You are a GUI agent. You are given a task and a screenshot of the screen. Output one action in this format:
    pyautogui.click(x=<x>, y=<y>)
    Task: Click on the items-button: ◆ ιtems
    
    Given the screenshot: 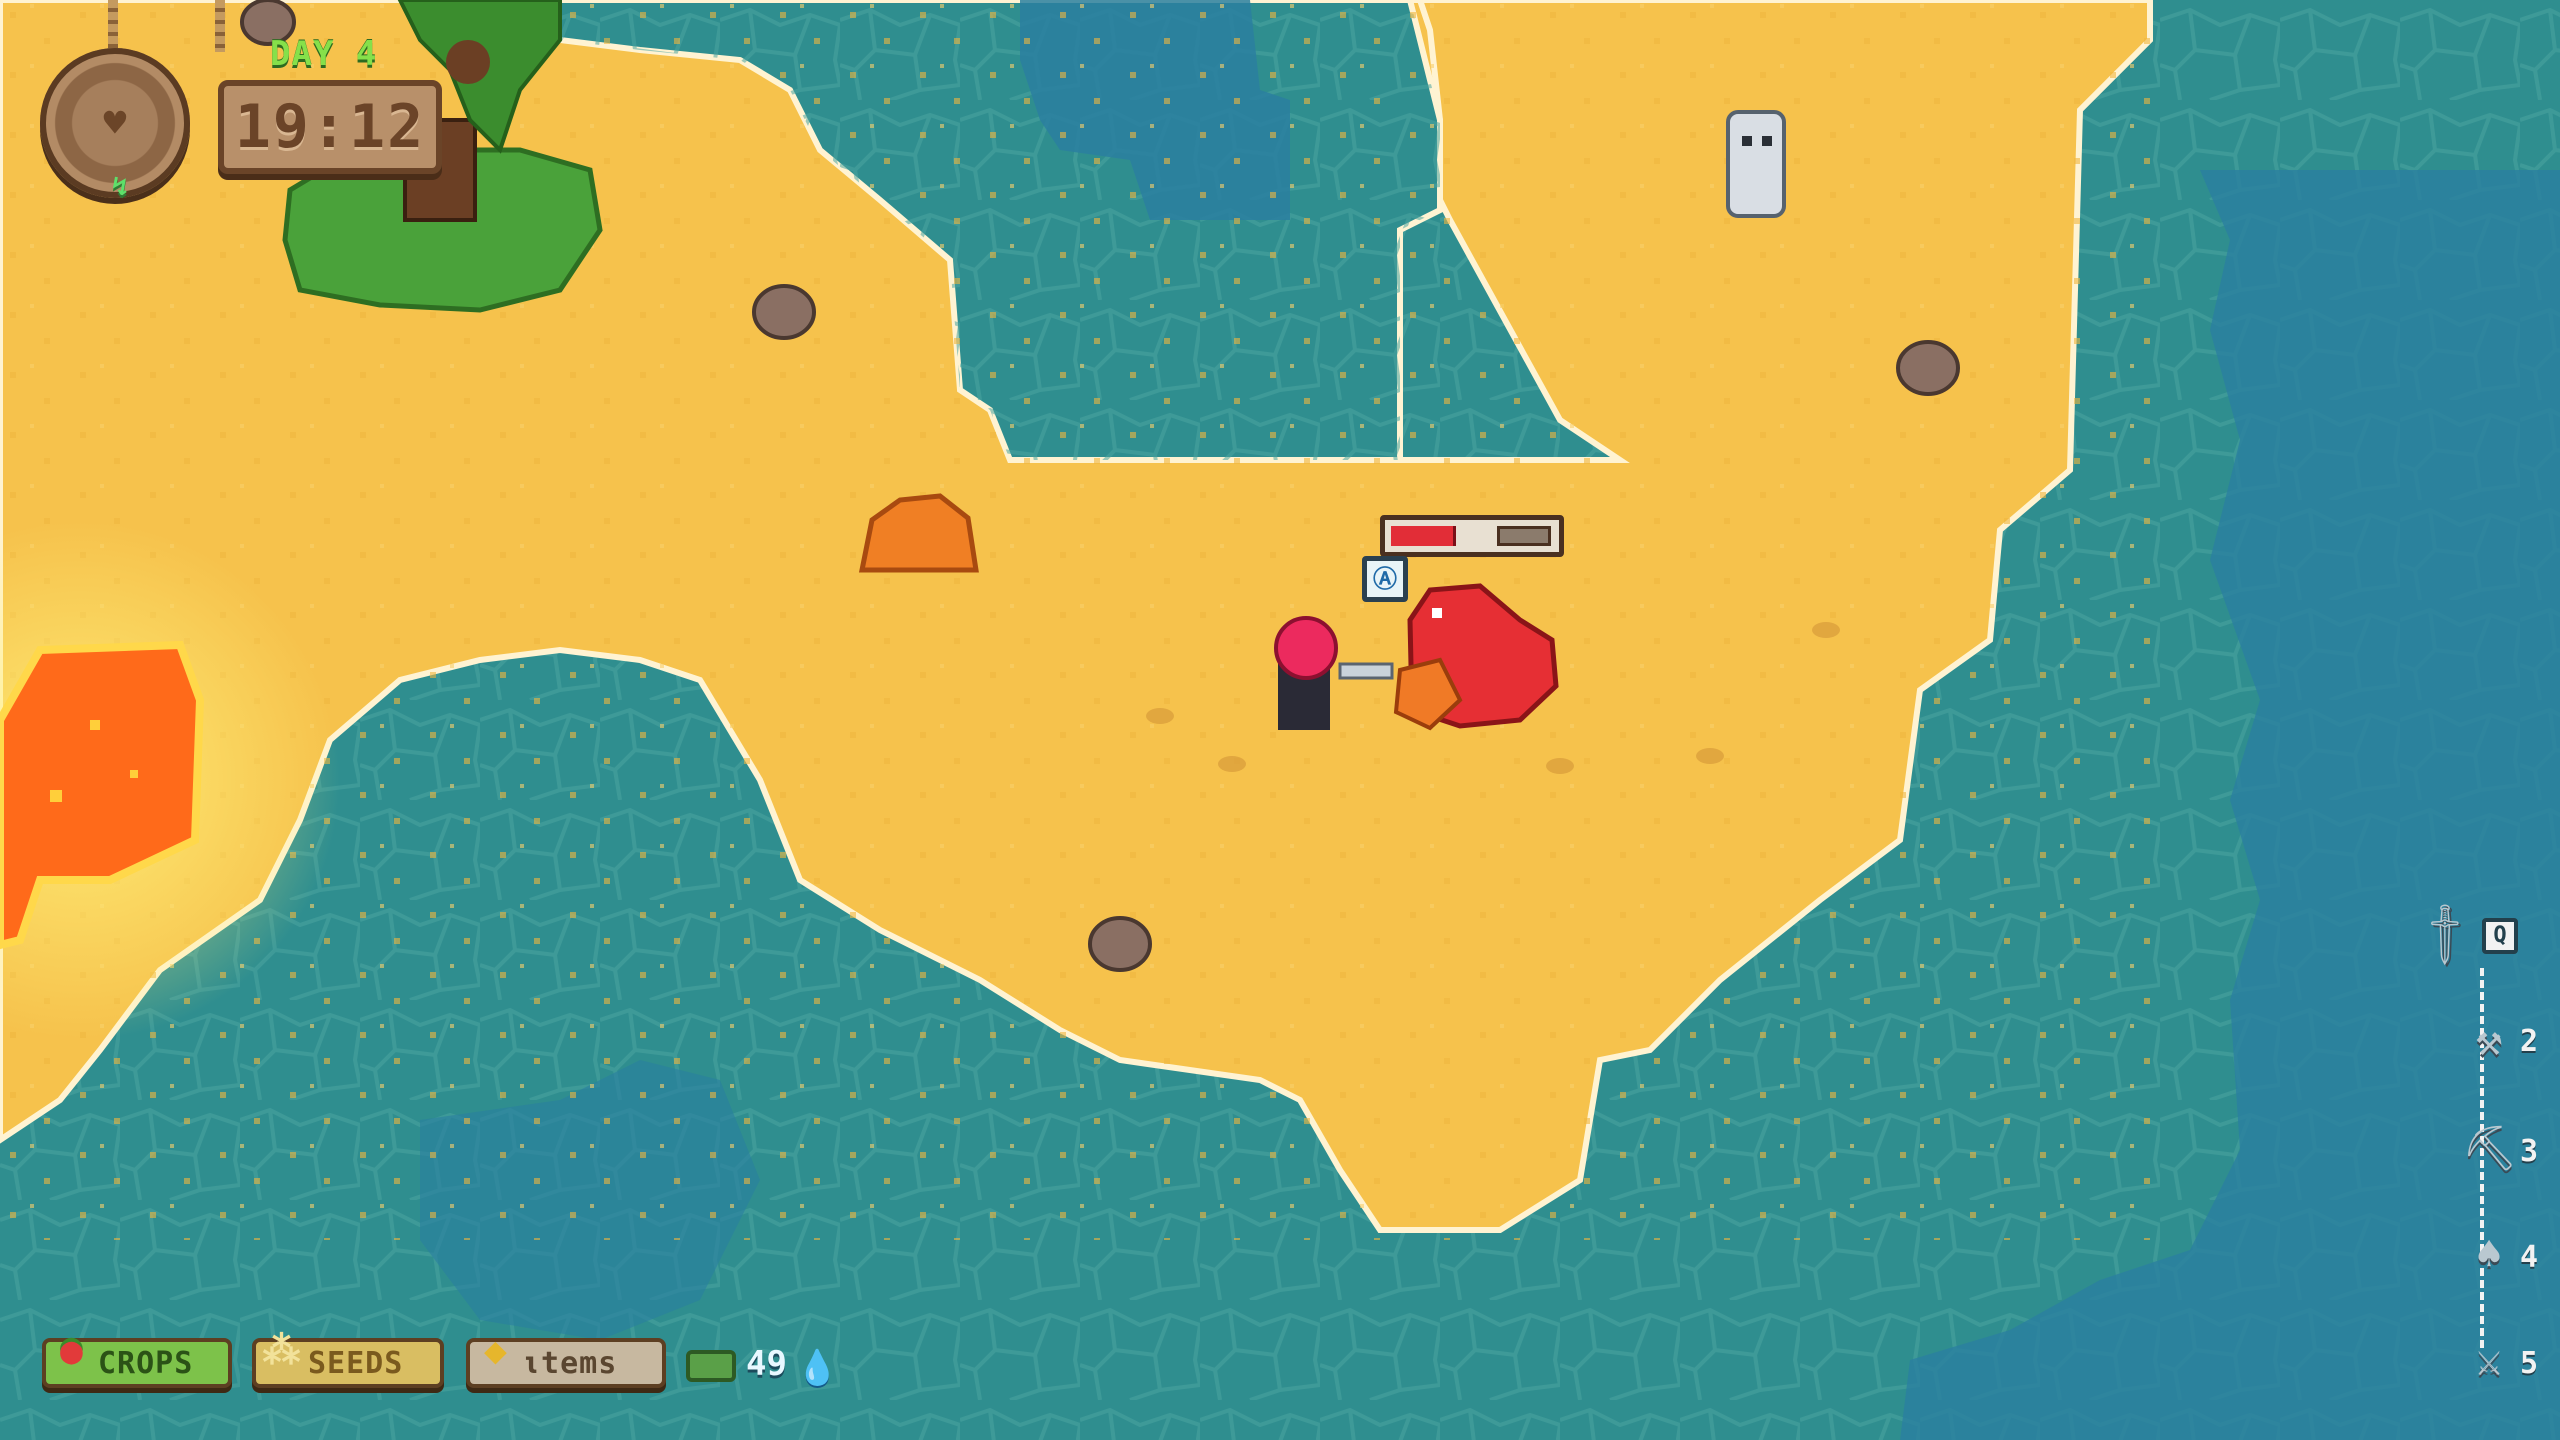 What is the action you would take?
    pyautogui.click(x=566, y=1358)
    